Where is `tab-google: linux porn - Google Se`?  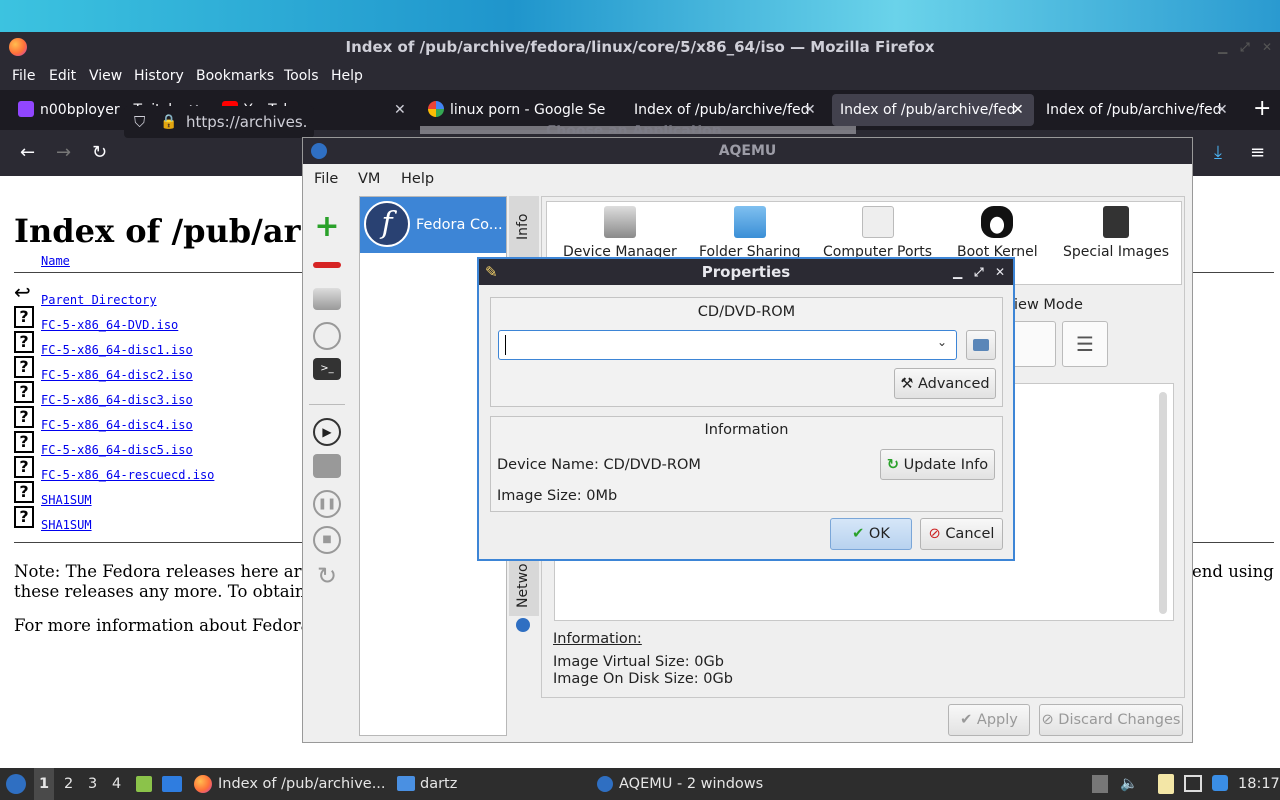 tab-google: linux porn - Google Se is located at coordinates (520, 110).